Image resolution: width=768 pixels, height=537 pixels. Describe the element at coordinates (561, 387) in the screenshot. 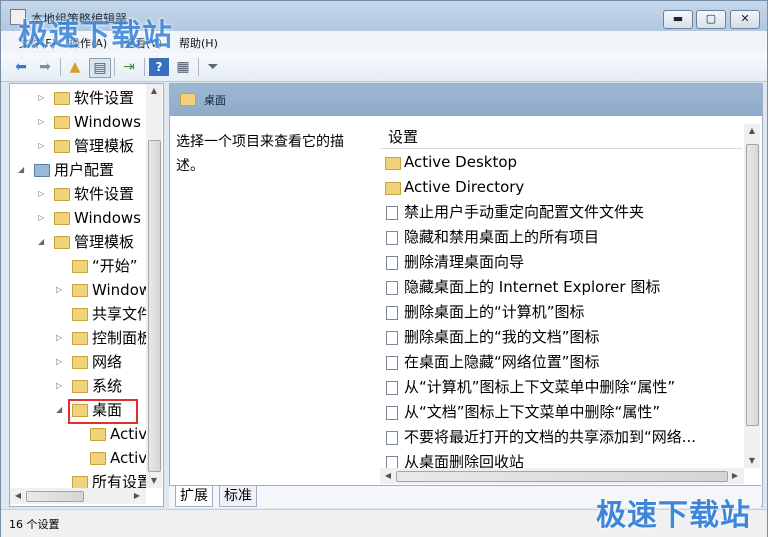

I see `policy-list-item: 从“计算机”图标上下文菜单中删除“属性”` at that location.